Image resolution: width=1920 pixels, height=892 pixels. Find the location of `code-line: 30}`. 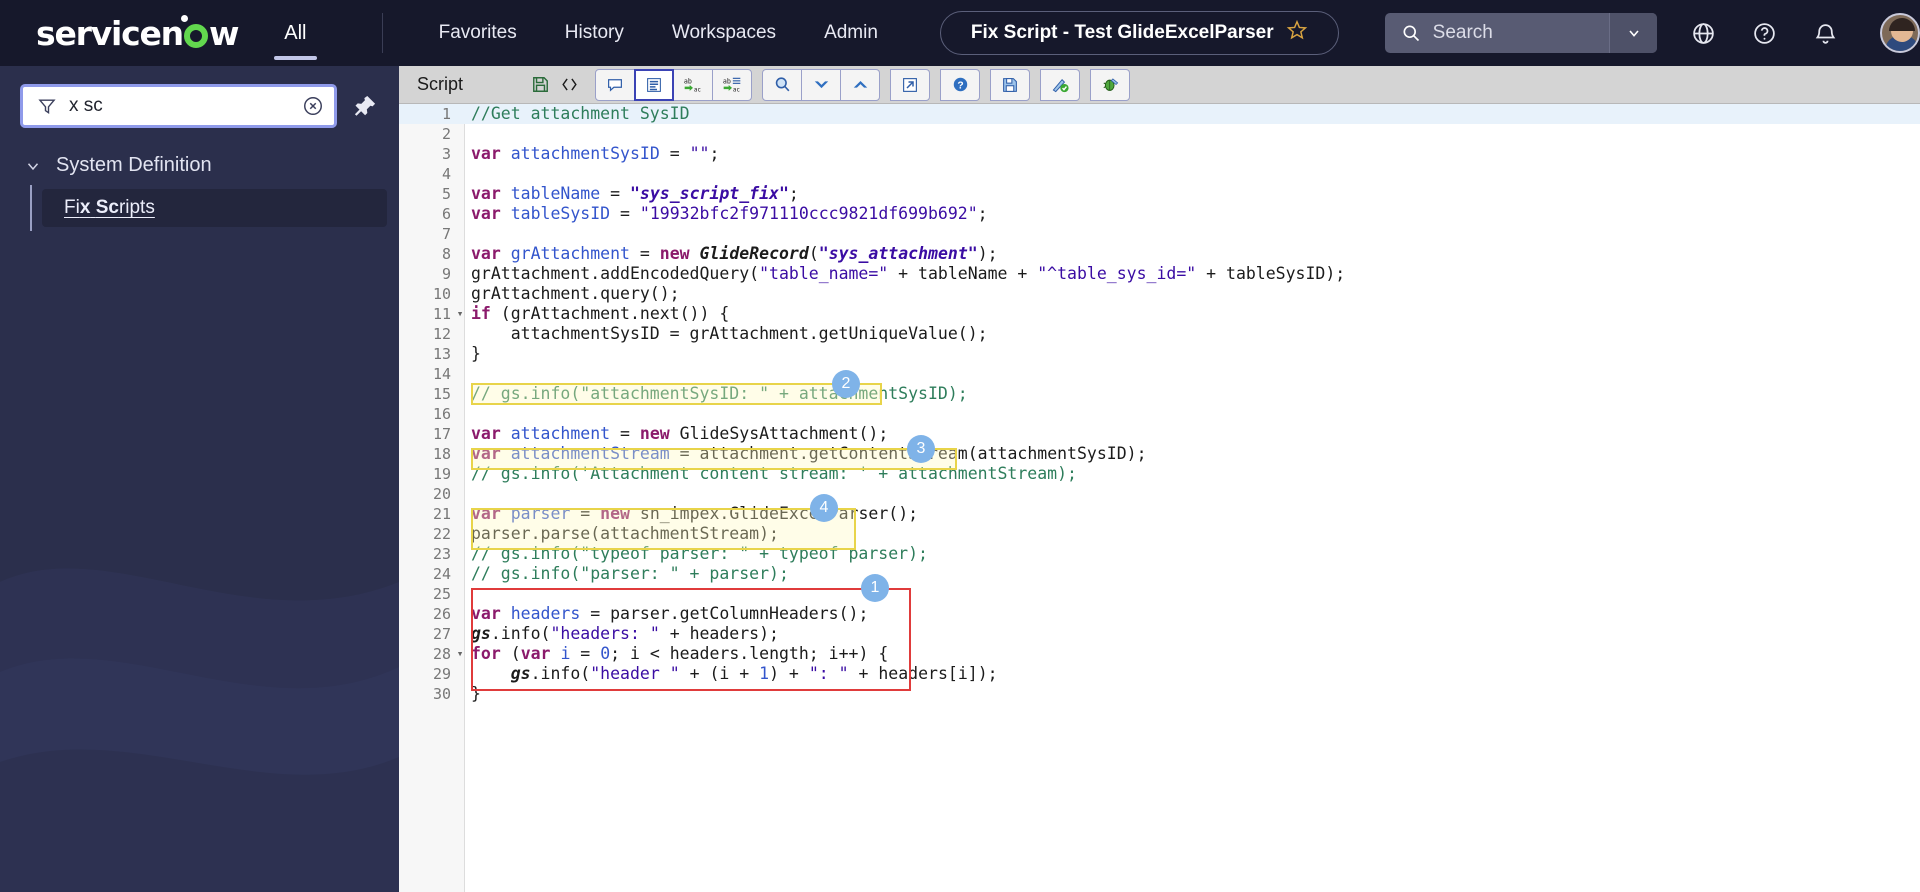

code-line: 30} is located at coordinates (1159, 694).